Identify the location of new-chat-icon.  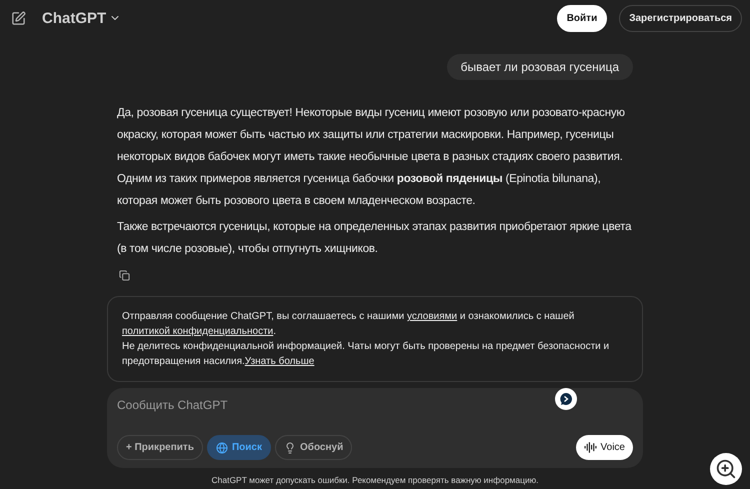
(18, 18).